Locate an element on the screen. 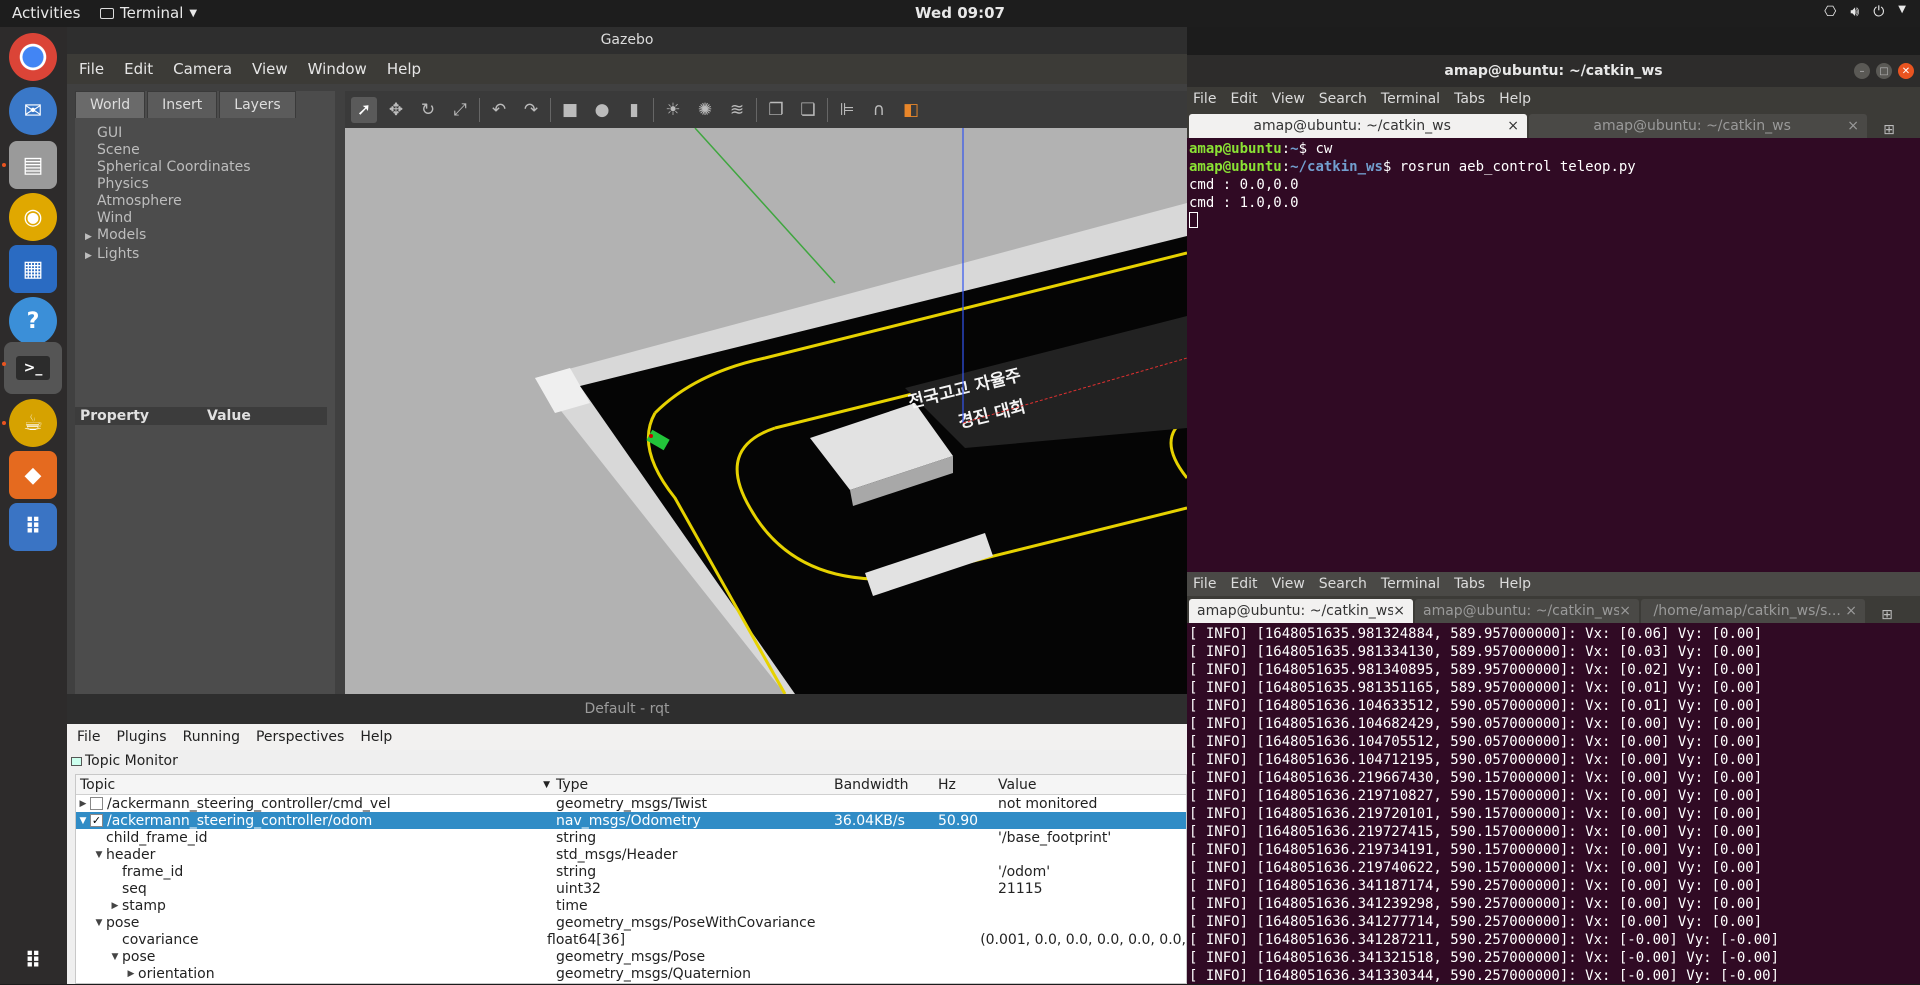 The image size is (1920, 985). menu-camera: Camera is located at coordinates (202, 69).